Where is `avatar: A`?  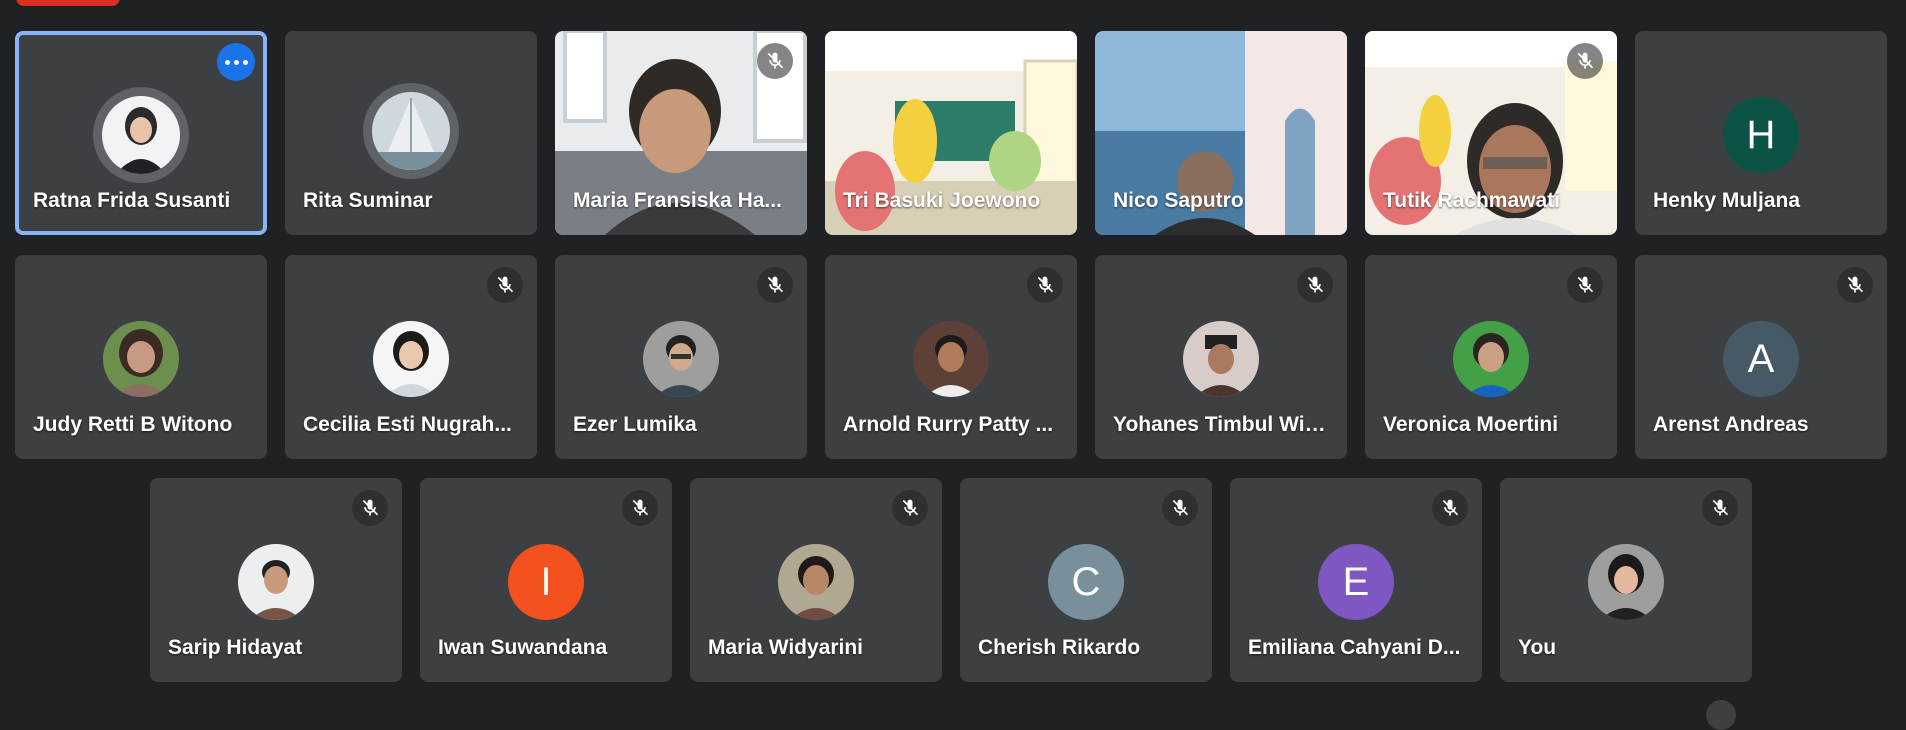
avatar: A is located at coordinates (1761, 359).